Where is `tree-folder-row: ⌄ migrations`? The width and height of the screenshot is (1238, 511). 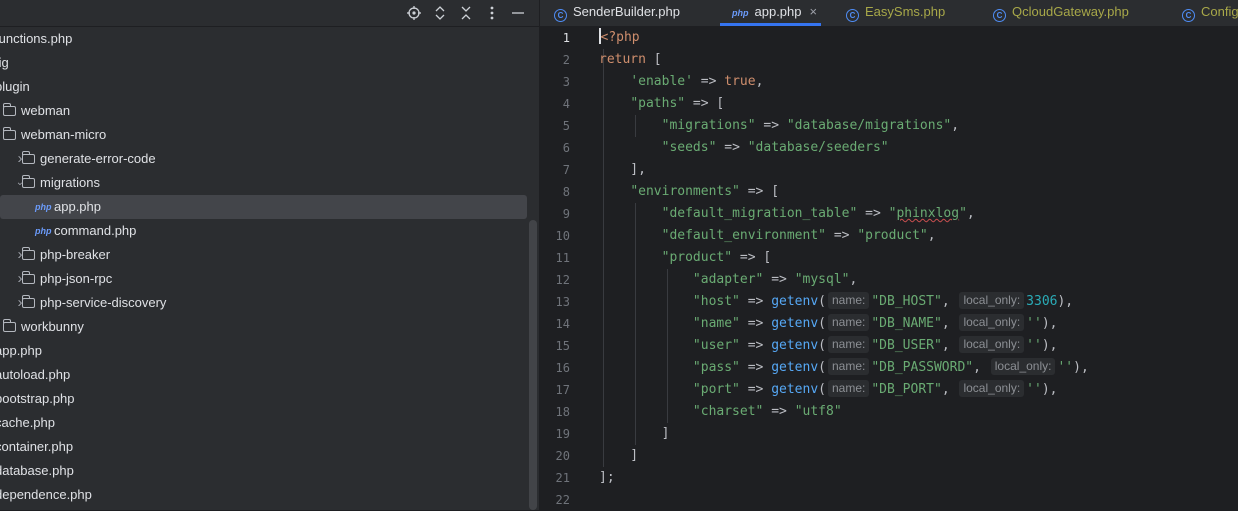
tree-folder-row: ⌄ migrations is located at coordinates (269, 183).